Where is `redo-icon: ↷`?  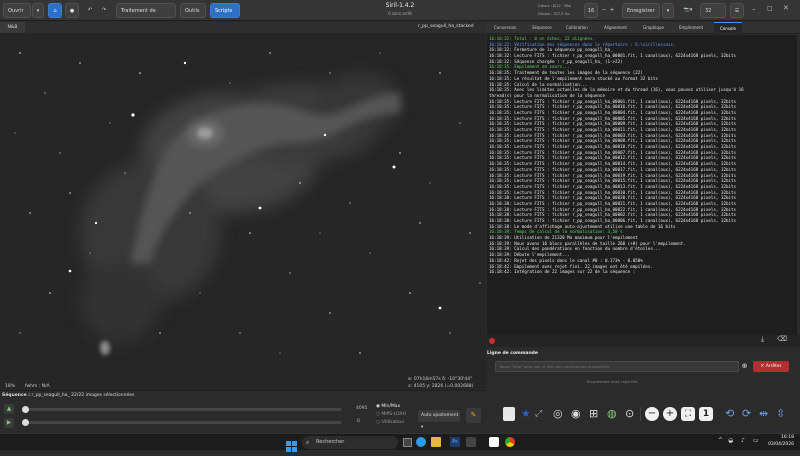
redo-icon: ↷ is located at coordinates (104, 10).